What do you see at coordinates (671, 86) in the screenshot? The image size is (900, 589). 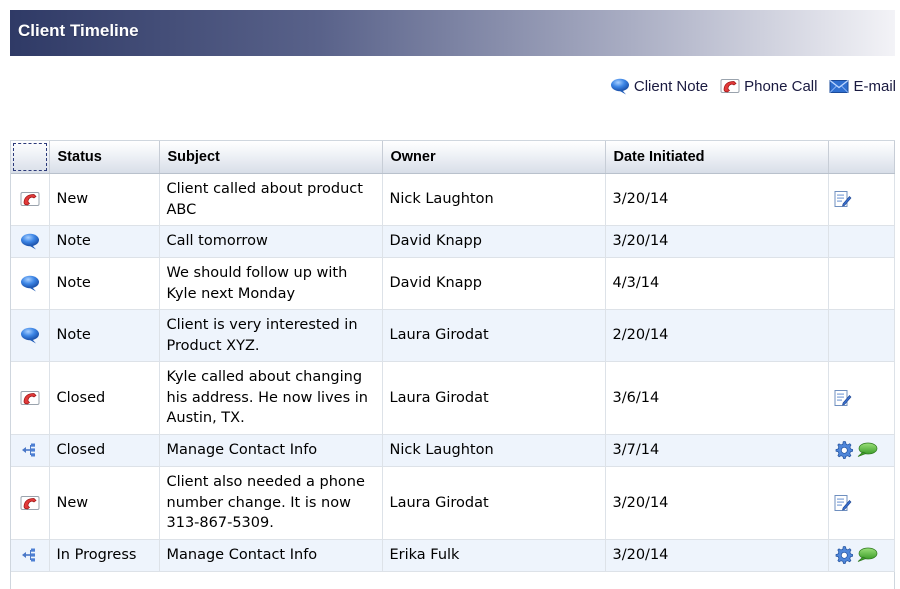 I see `legend-label: Client Note` at bounding box center [671, 86].